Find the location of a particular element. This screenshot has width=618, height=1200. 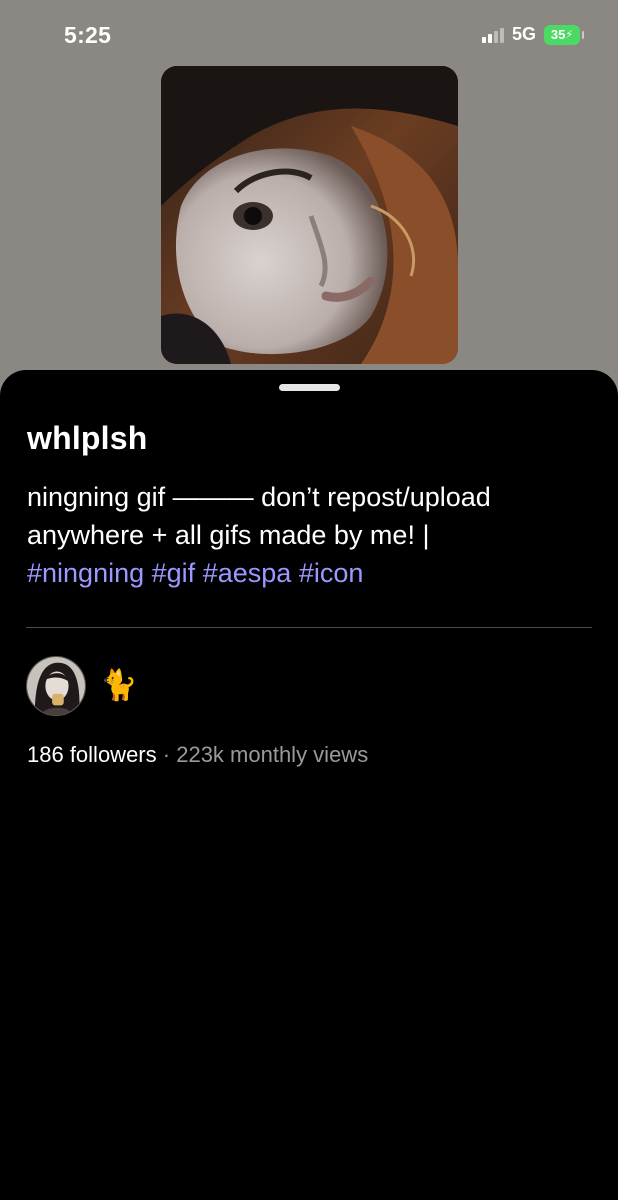

board-stats: 186 followers · 223k monthly views is located at coordinates (197, 755).